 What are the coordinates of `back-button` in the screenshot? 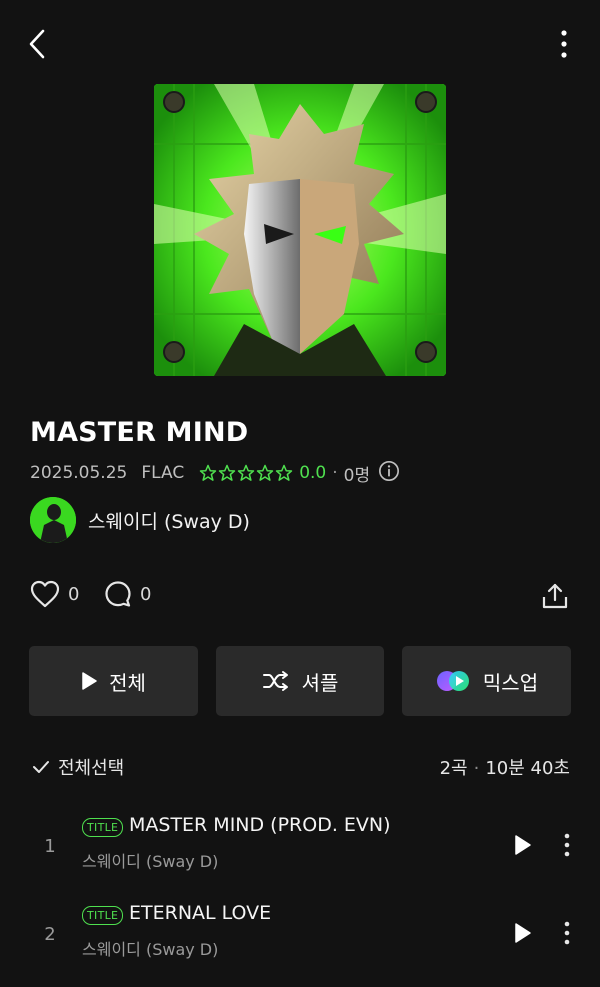 It's located at (37, 44).